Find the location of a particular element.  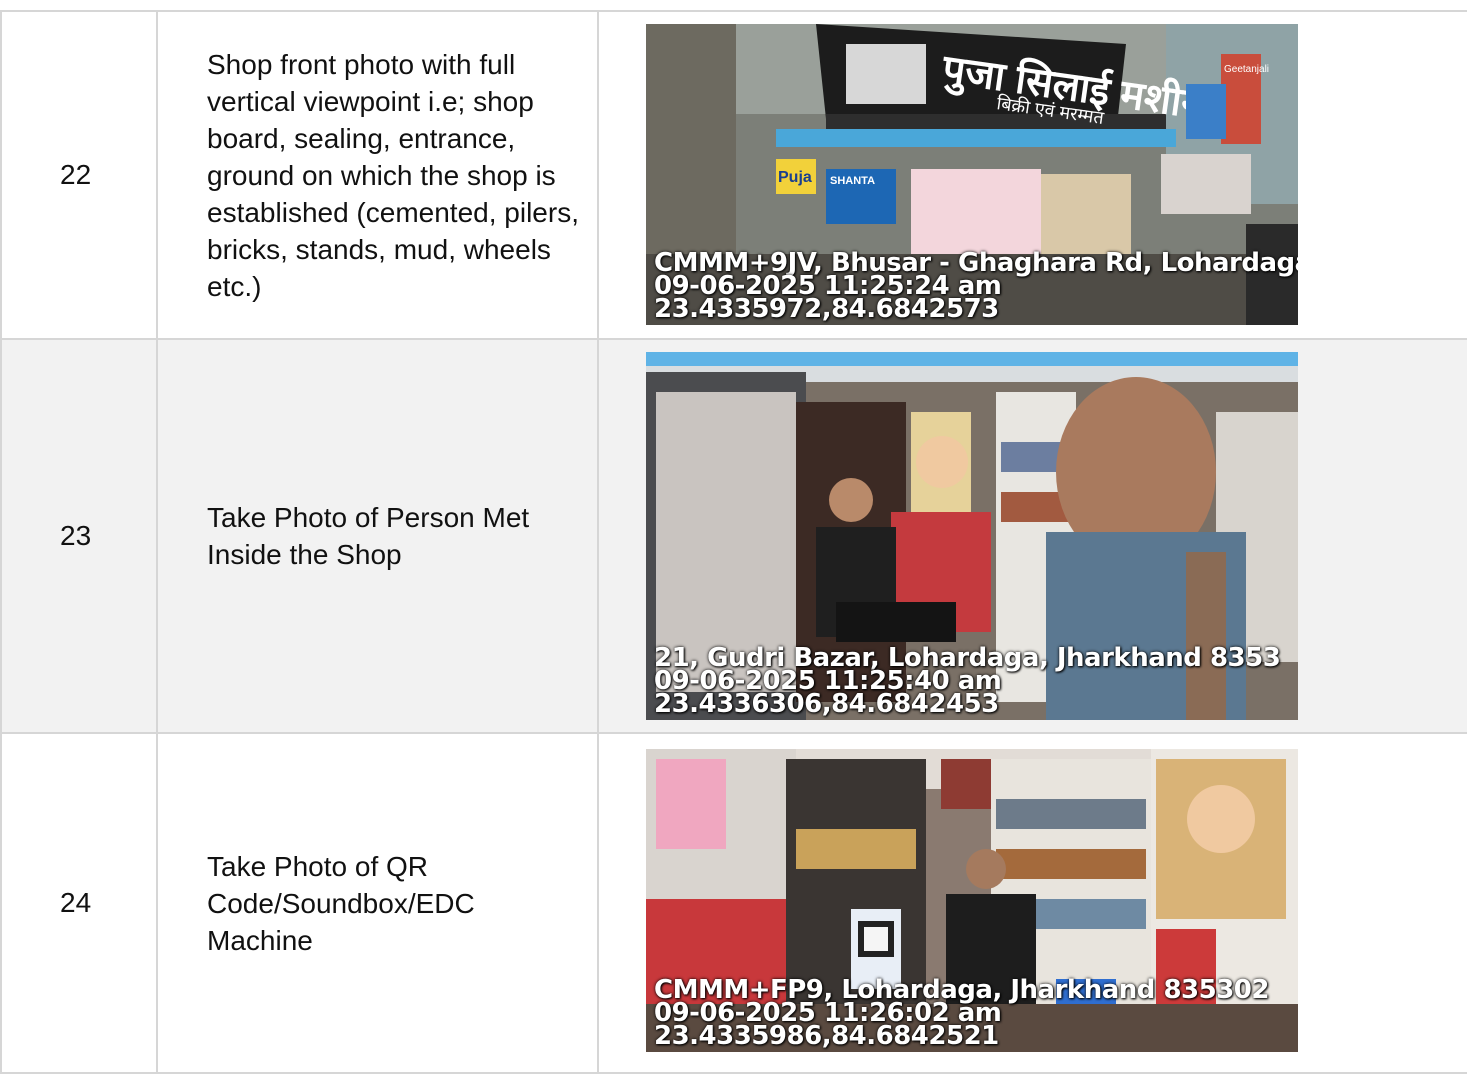

row-number: 22 is located at coordinates (79, 175).